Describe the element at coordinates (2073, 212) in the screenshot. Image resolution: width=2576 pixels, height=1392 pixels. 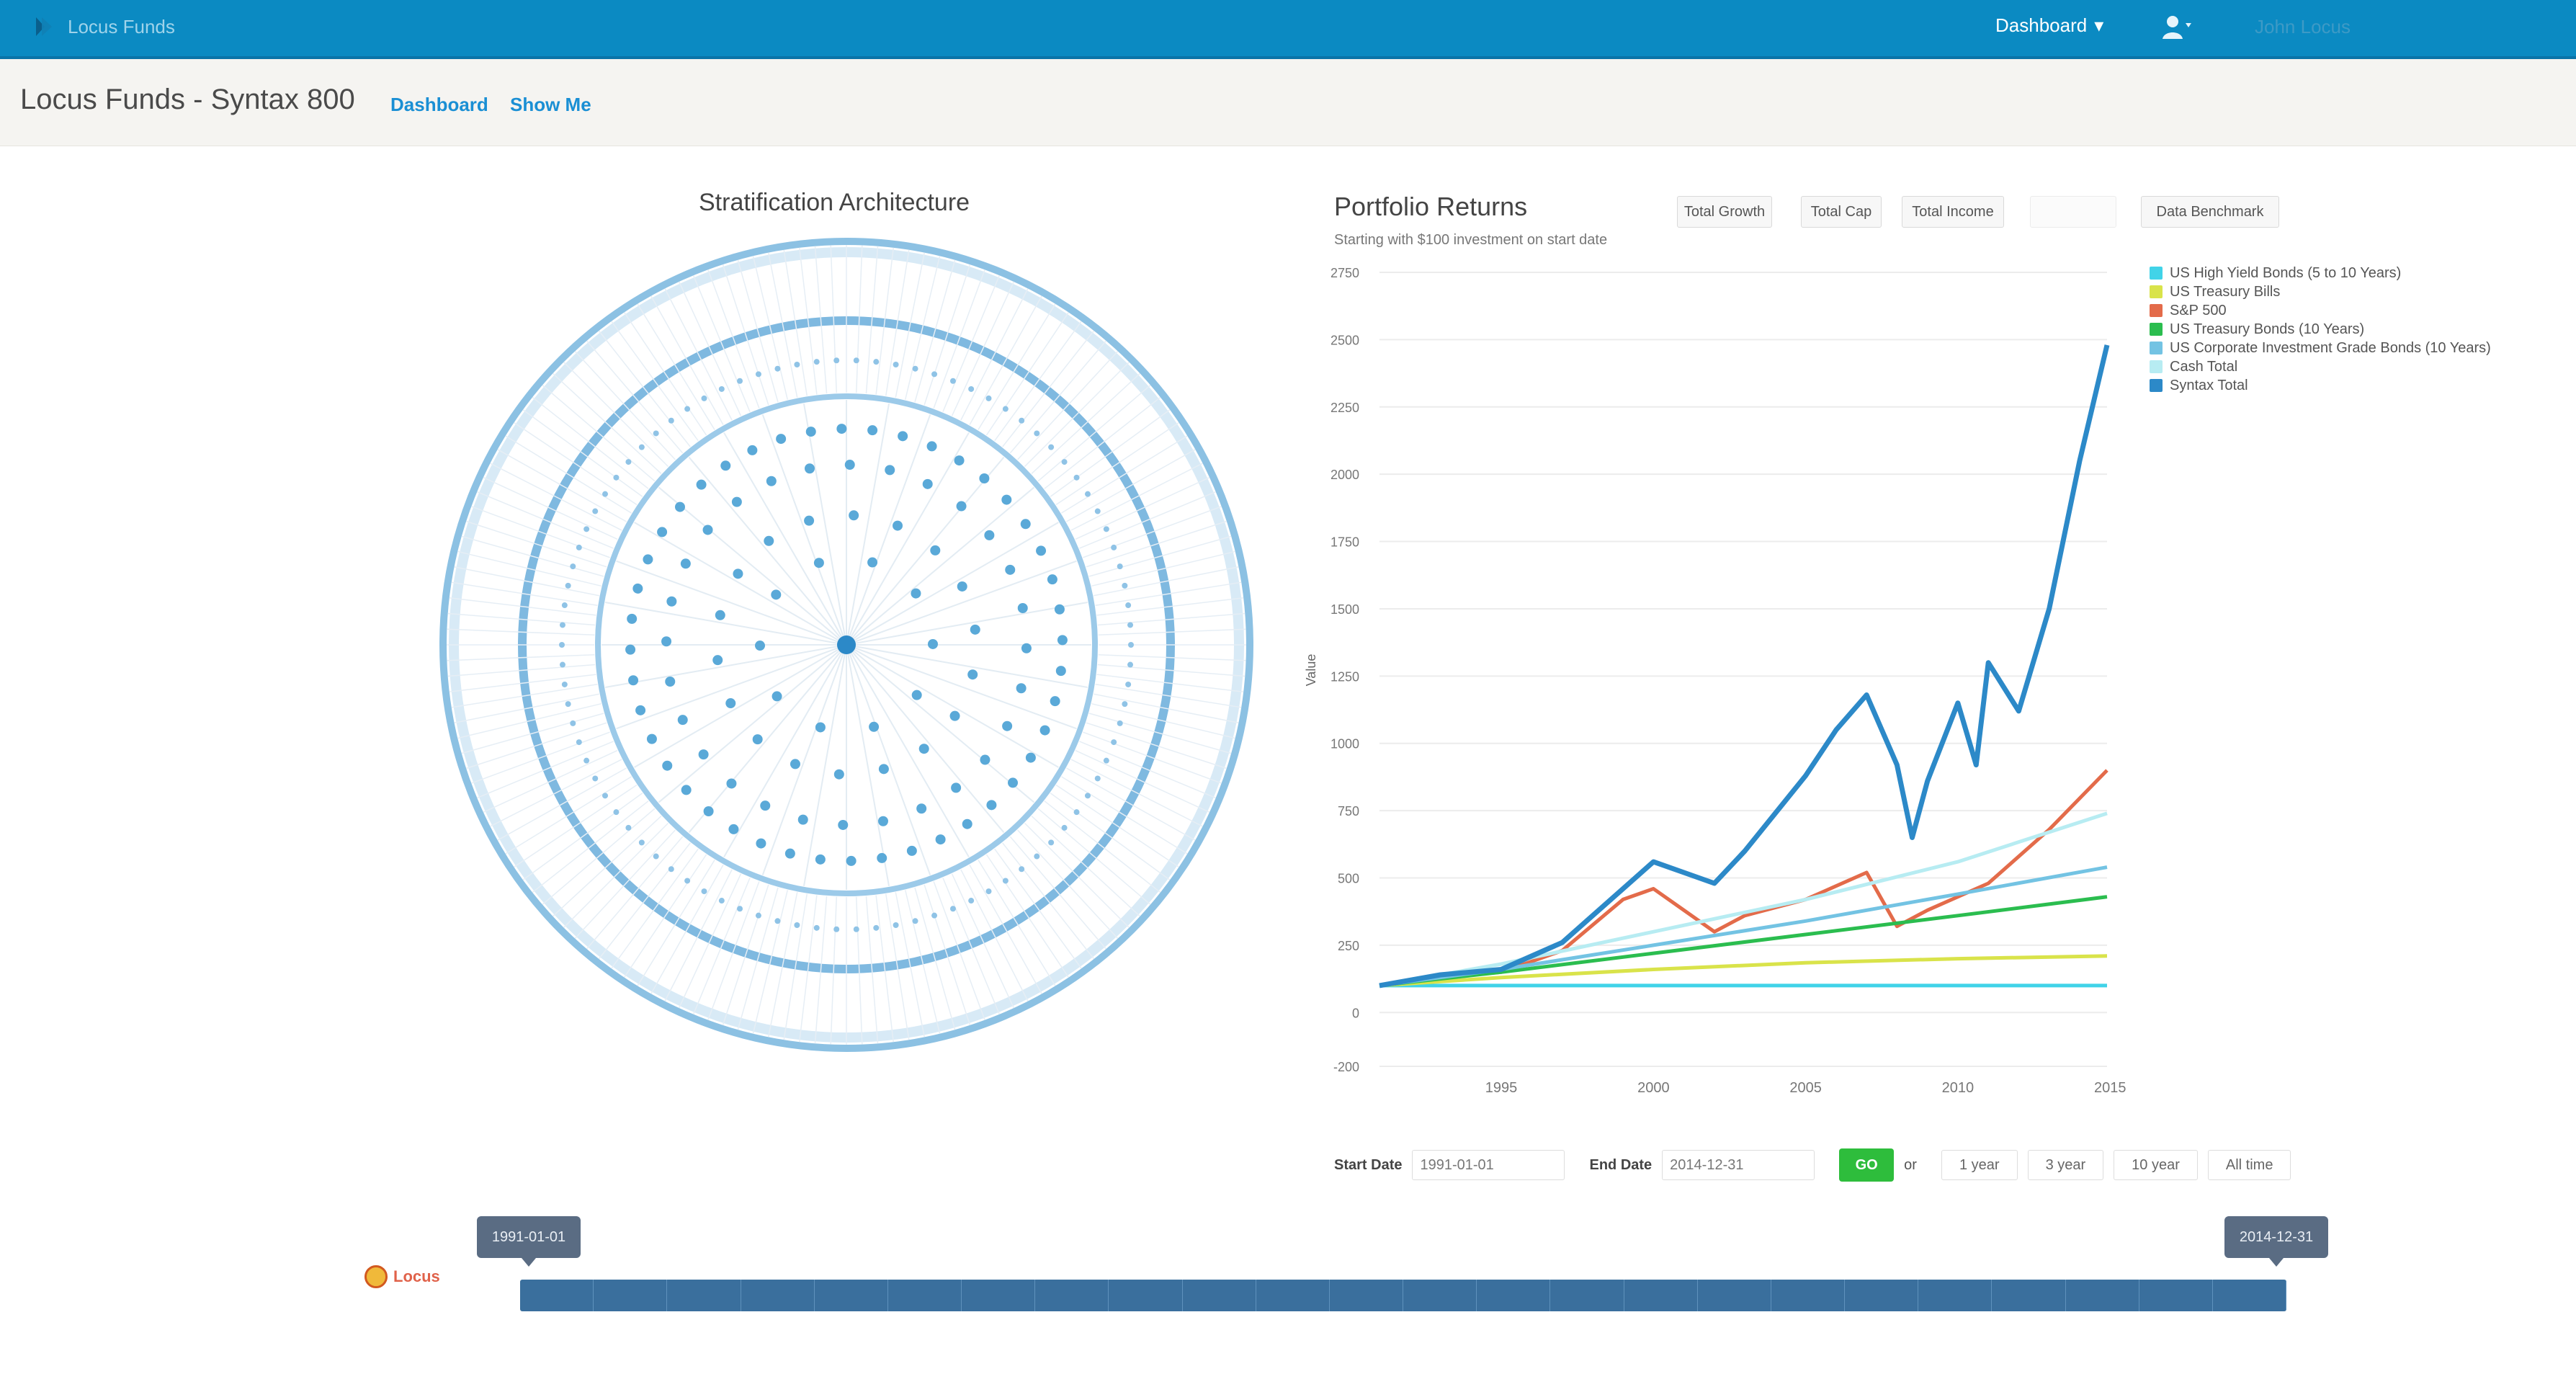
I see `blank-toggle-button` at that location.